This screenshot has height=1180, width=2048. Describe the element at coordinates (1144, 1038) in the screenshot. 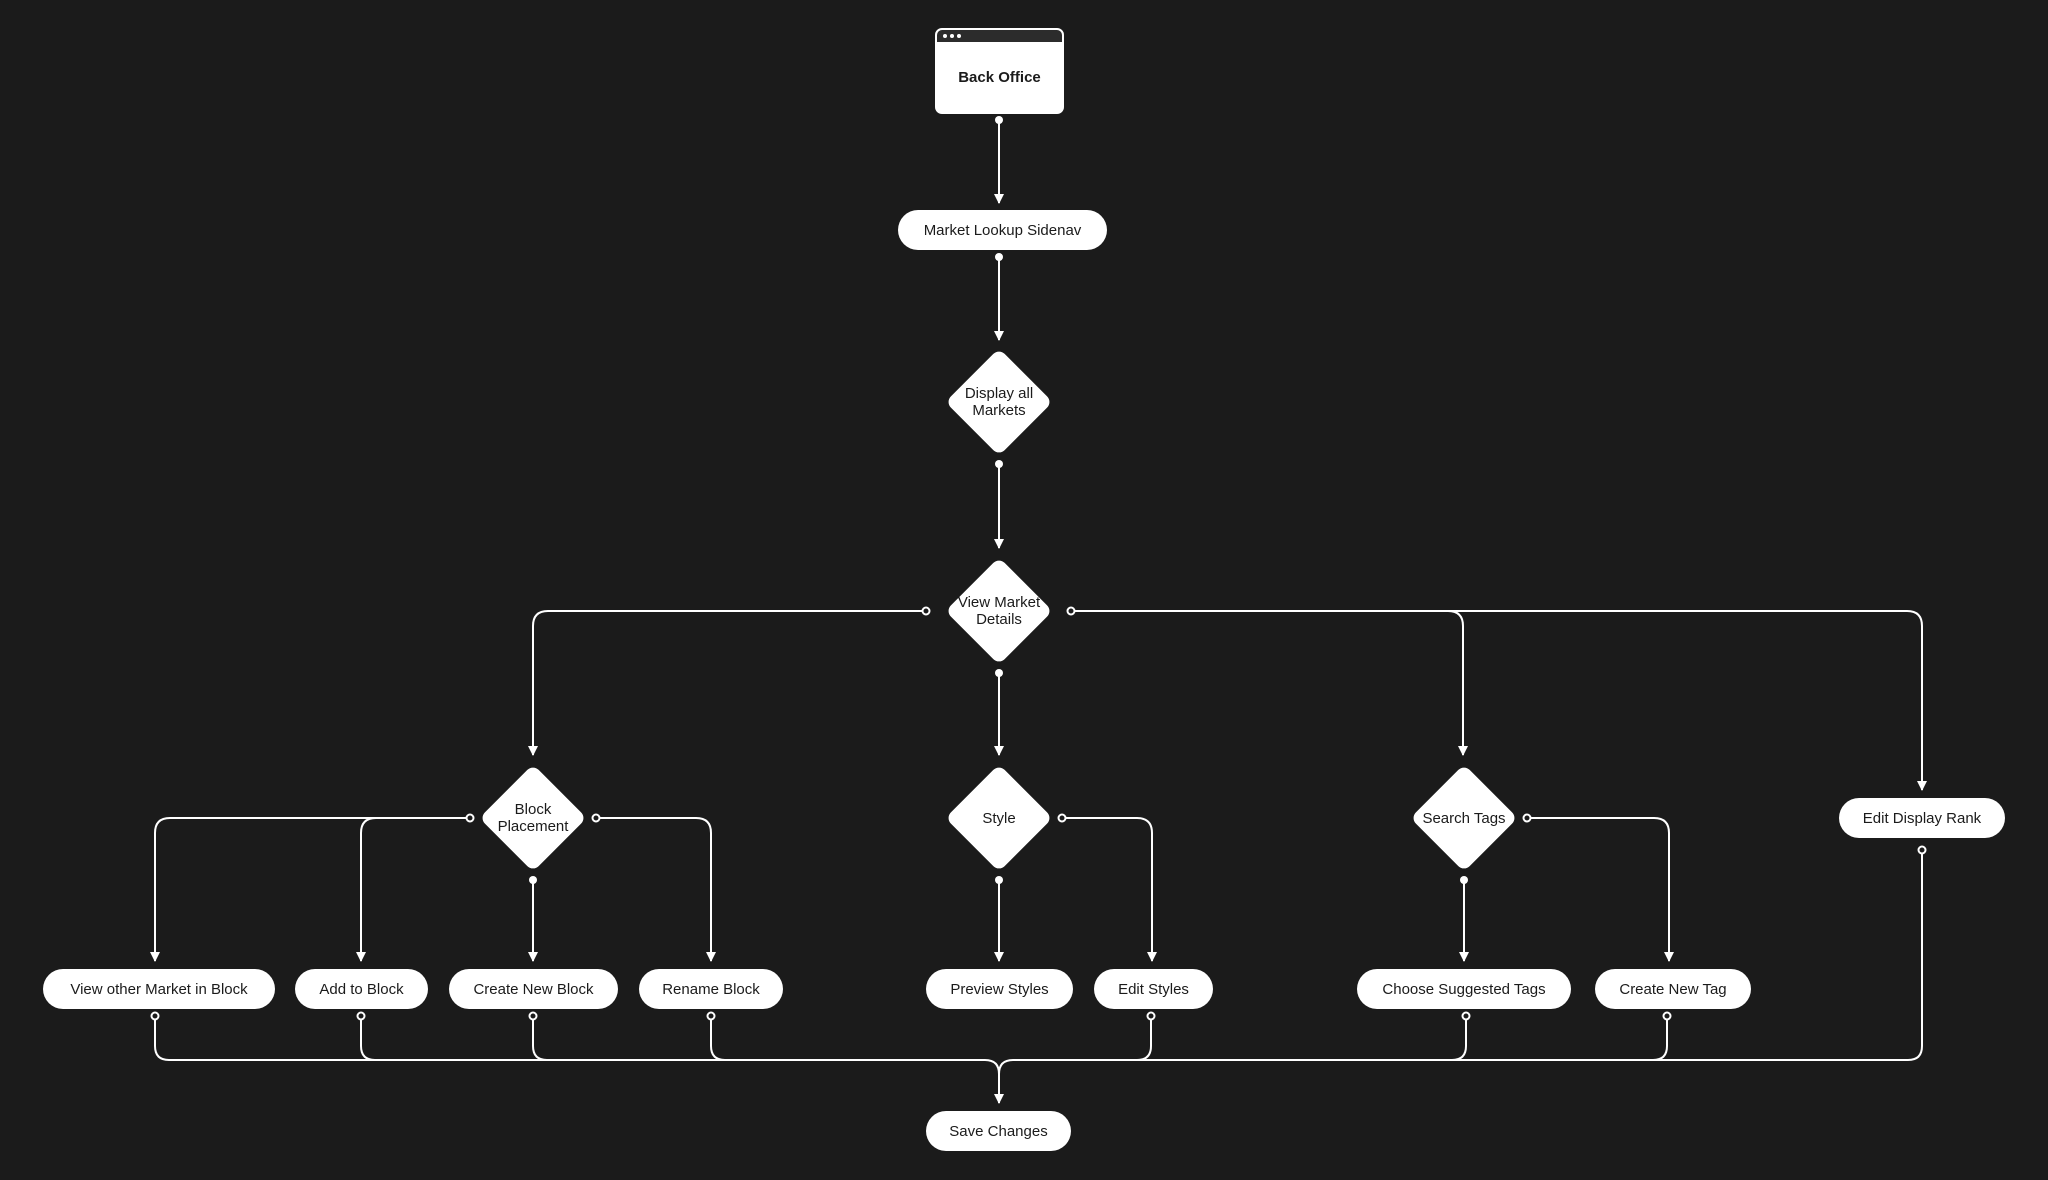

I see `edge-edit-styles-to-bus` at that location.